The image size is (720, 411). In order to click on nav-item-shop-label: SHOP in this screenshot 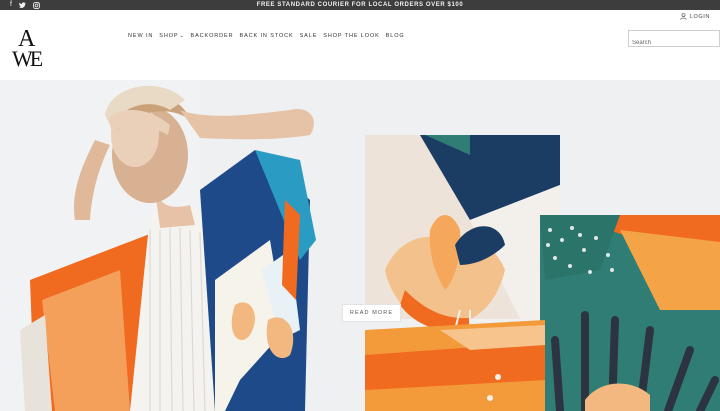, I will do `click(169, 36)`.